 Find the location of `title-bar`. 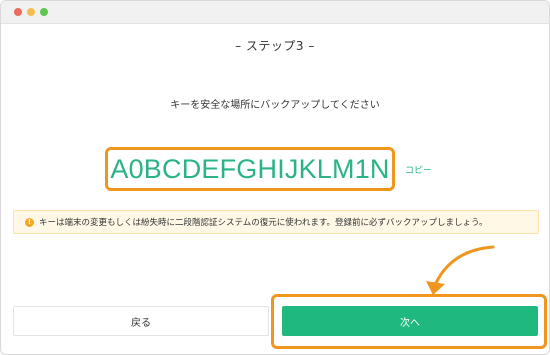

title-bar is located at coordinates (275, 12).